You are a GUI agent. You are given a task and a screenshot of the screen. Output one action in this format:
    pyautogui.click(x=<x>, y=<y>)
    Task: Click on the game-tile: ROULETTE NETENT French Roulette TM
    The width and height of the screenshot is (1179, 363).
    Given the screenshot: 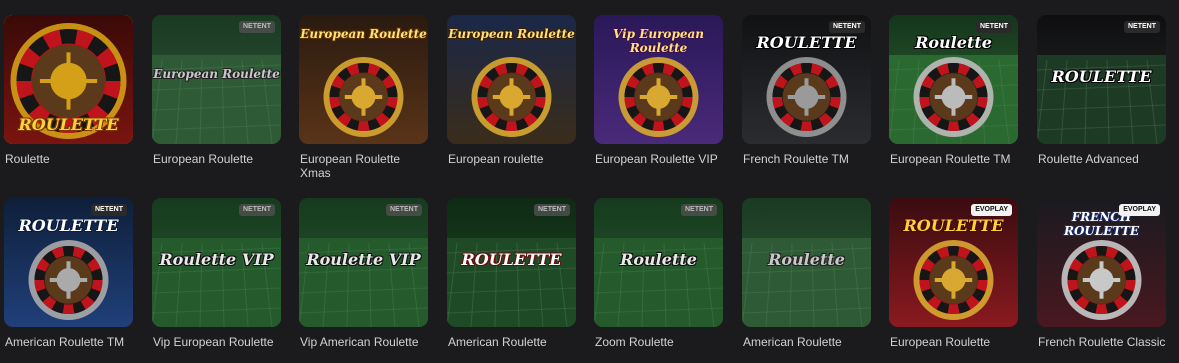 What is the action you would take?
    pyautogui.click(x=806, y=90)
    